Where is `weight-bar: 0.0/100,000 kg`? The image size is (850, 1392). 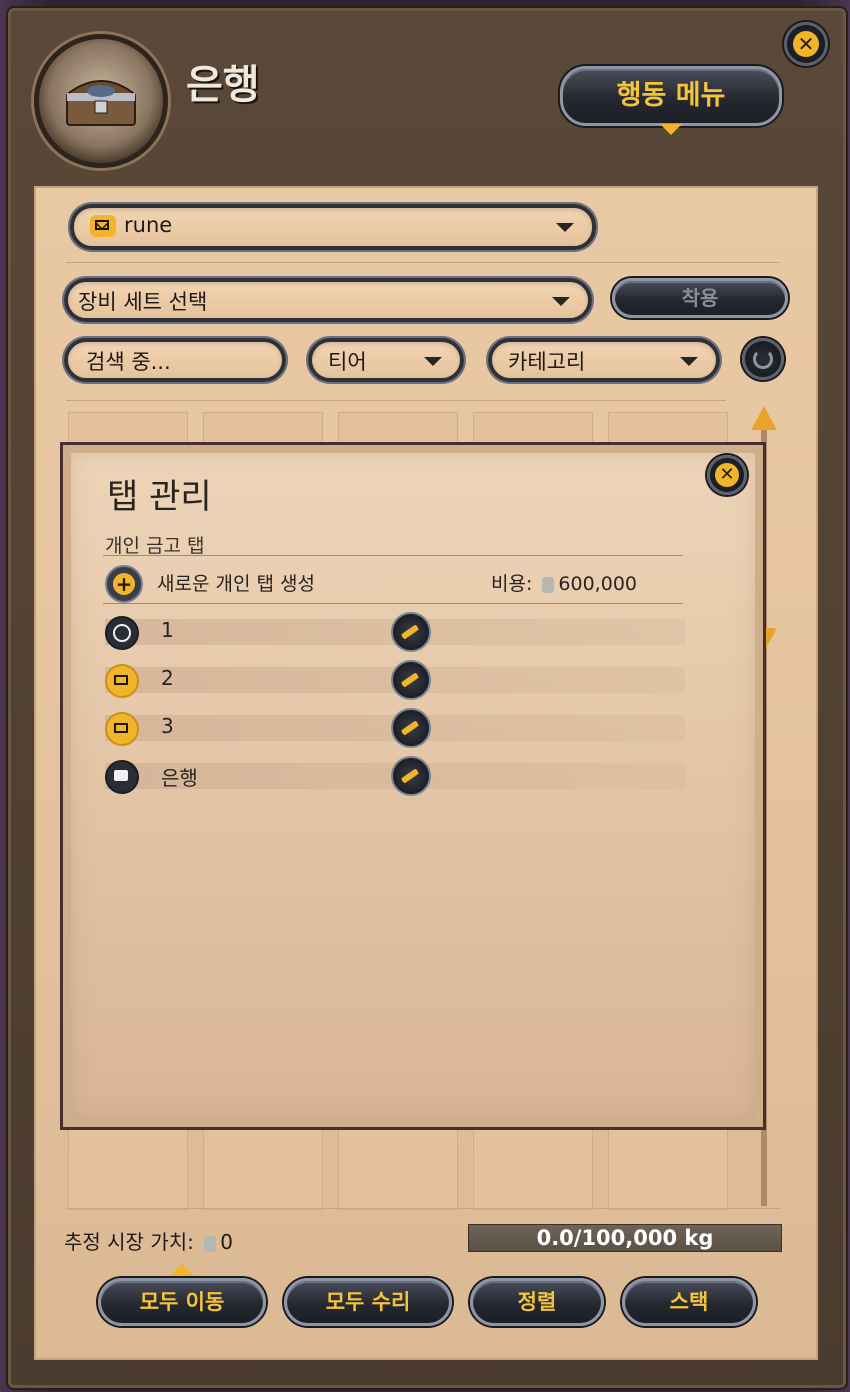
weight-bar: 0.0/100,000 kg is located at coordinates (625, 1238).